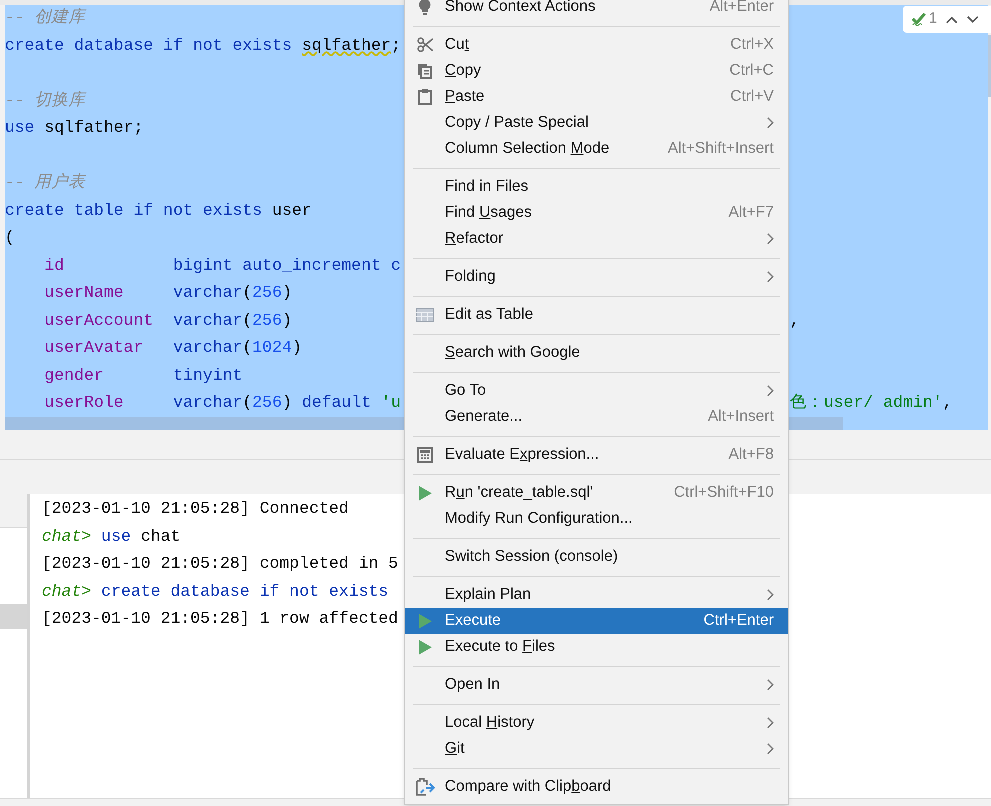  What do you see at coordinates (45, 183) in the screenshot?
I see `code-comment: -- 用户表` at bounding box center [45, 183].